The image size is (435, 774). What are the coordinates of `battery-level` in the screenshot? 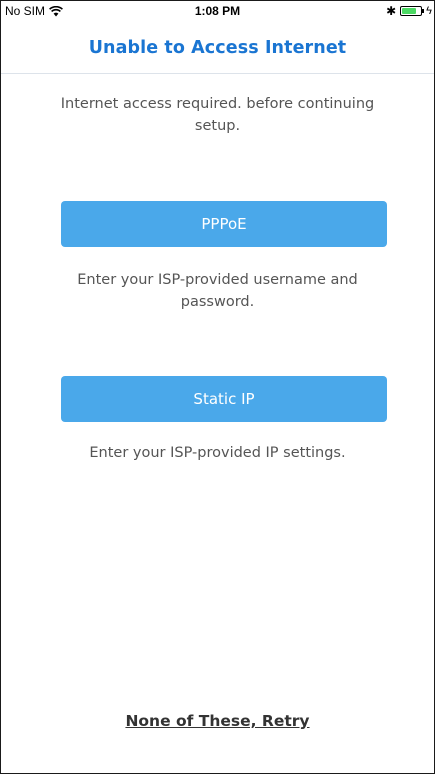 It's located at (409, 11).